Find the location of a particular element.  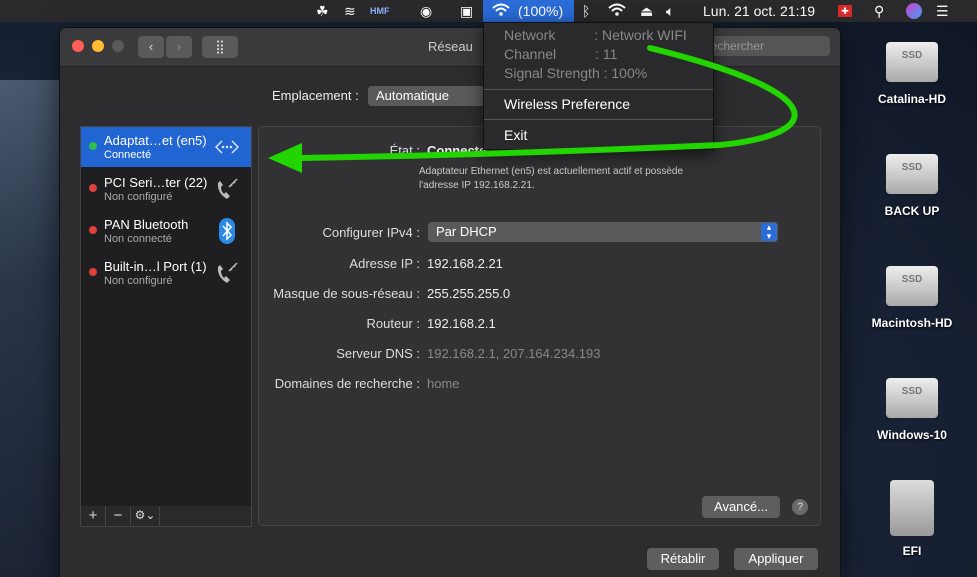

desktop-disk: SSD Macintosh-HD is located at coordinates (912, 298).